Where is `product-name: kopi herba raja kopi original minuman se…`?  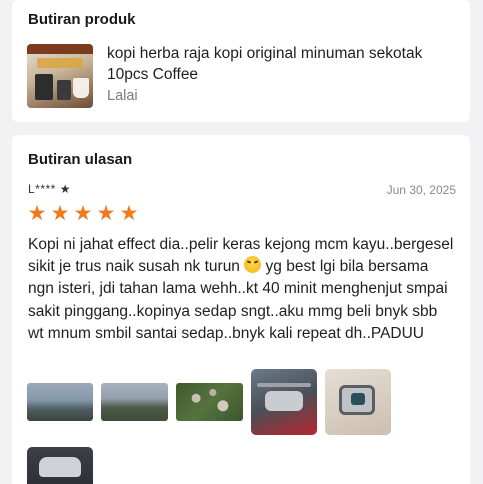
product-name: kopi herba raja kopi original minuman se… is located at coordinates (272, 64).